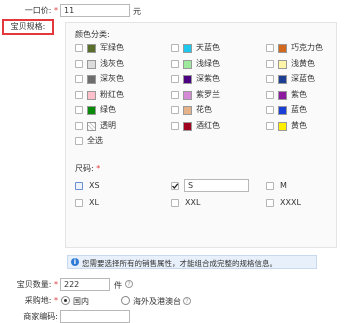 Image resolution: width=350 pixels, height=323 pixels. Describe the element at coordinates (125, 300) in the screenshot. I see `radio-overseas` at that location.